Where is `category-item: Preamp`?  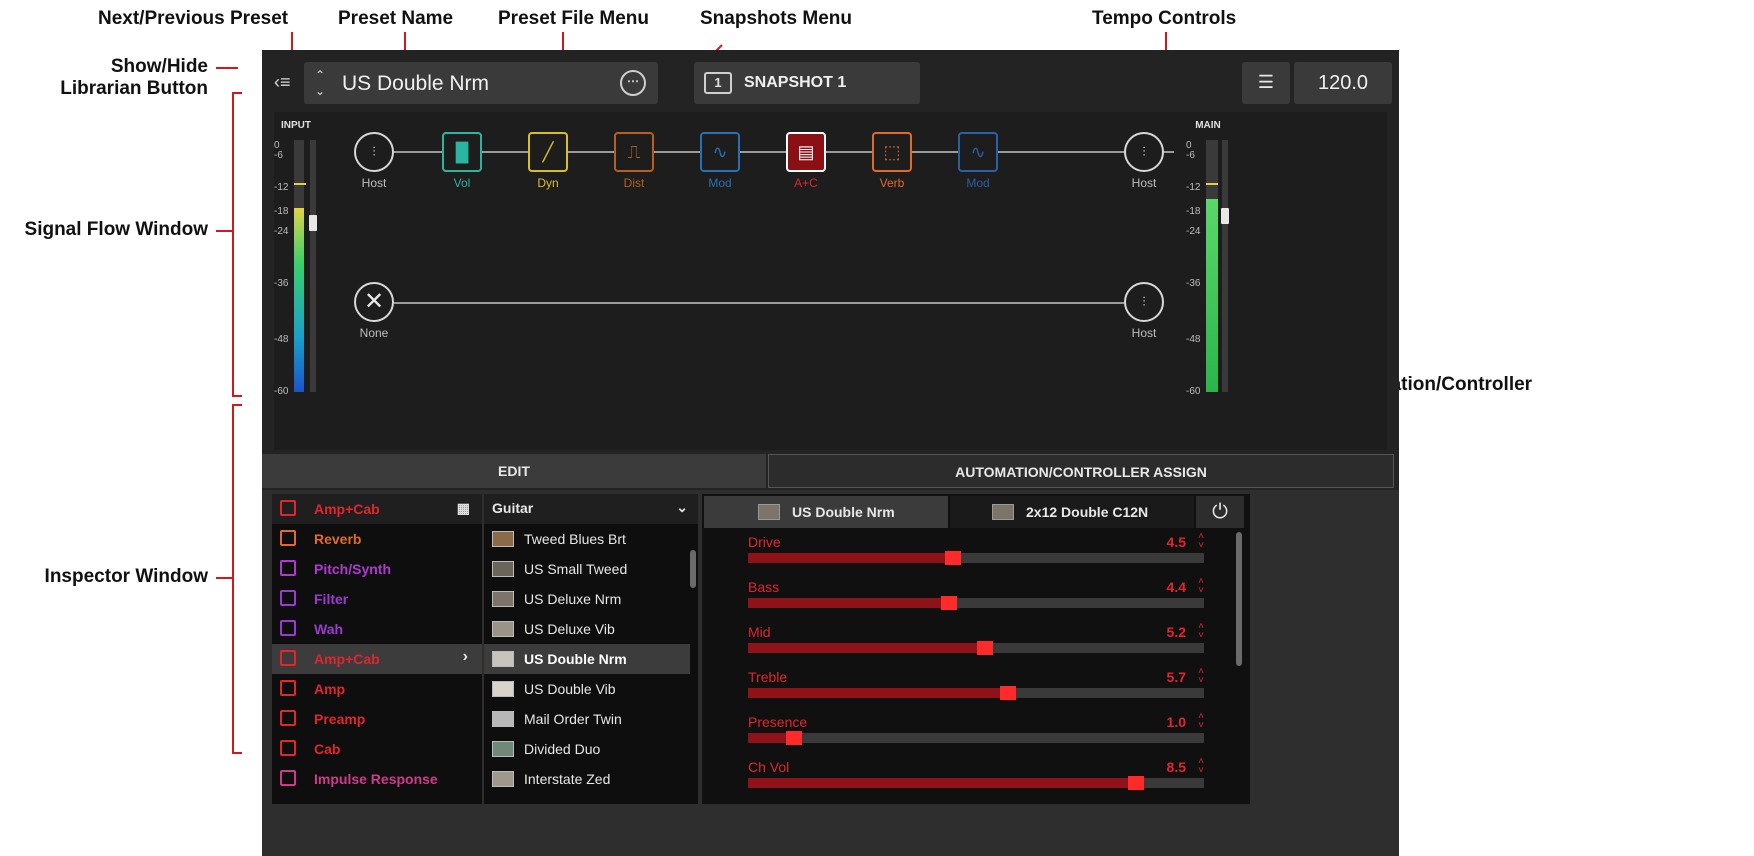
category-item: Preamp is located at coordinates (377, 719).